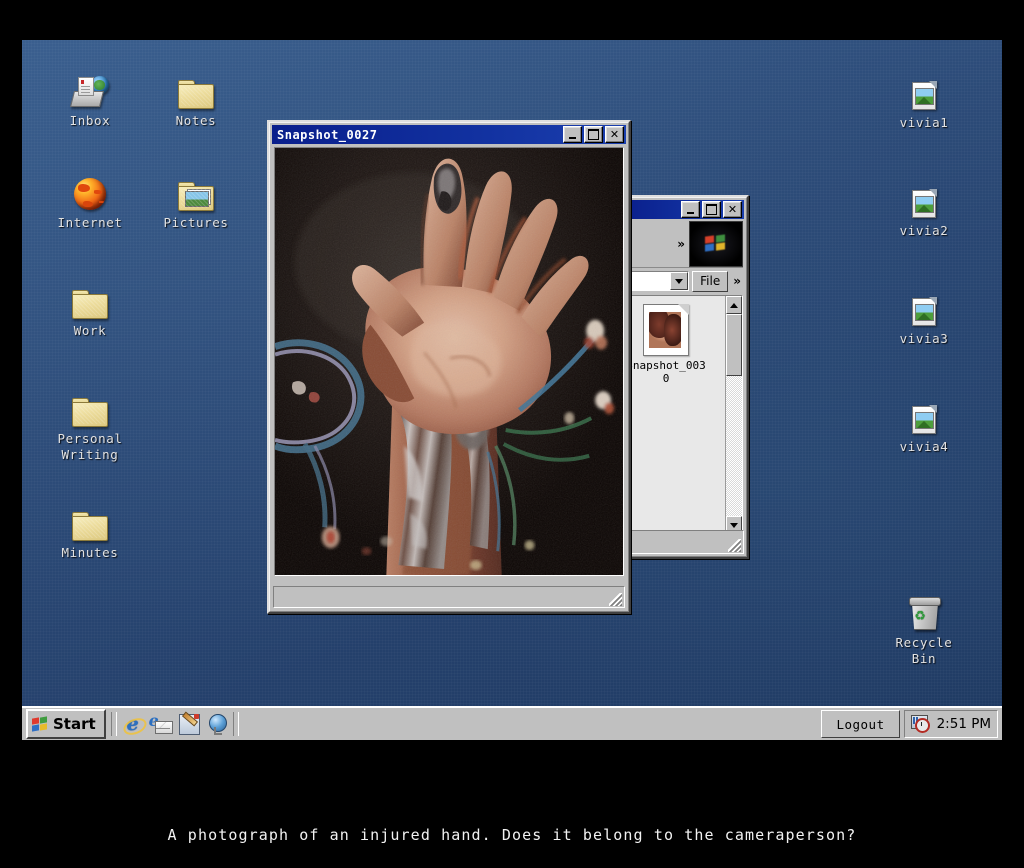  What do you see at coordinates (90, 222) in the screenshot?
I see `desktop-icon-label: Internet` at bounding box center [90, 222].